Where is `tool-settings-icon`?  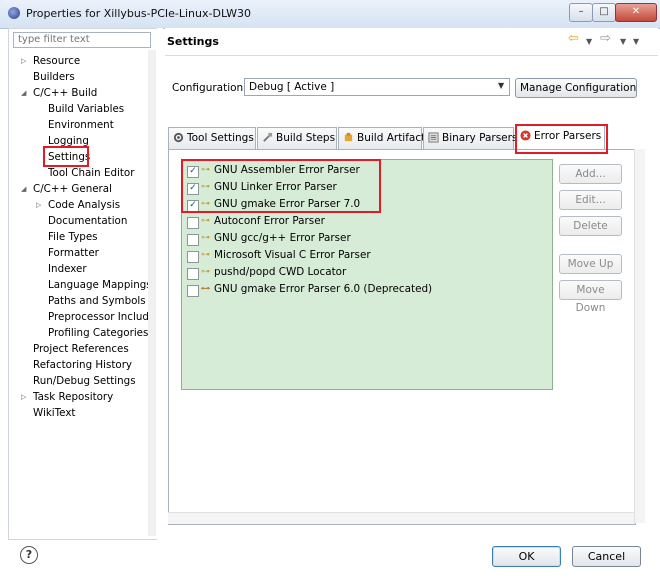 tool-settings-icon is located at coordinates (178, 137).